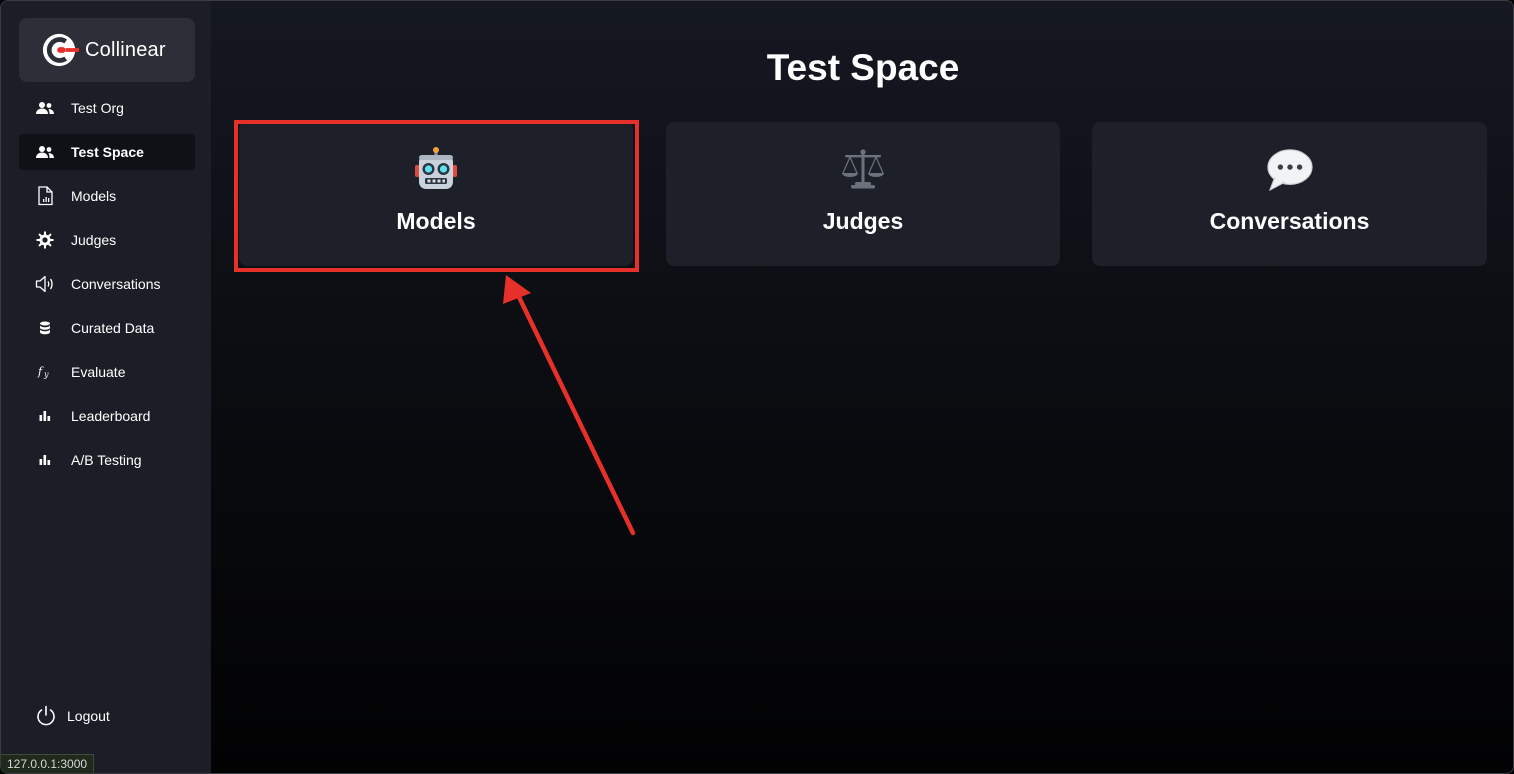 This screenshot has height=774, width=1514. I want to click on speech-bubble-icon, so click(1290, 170).